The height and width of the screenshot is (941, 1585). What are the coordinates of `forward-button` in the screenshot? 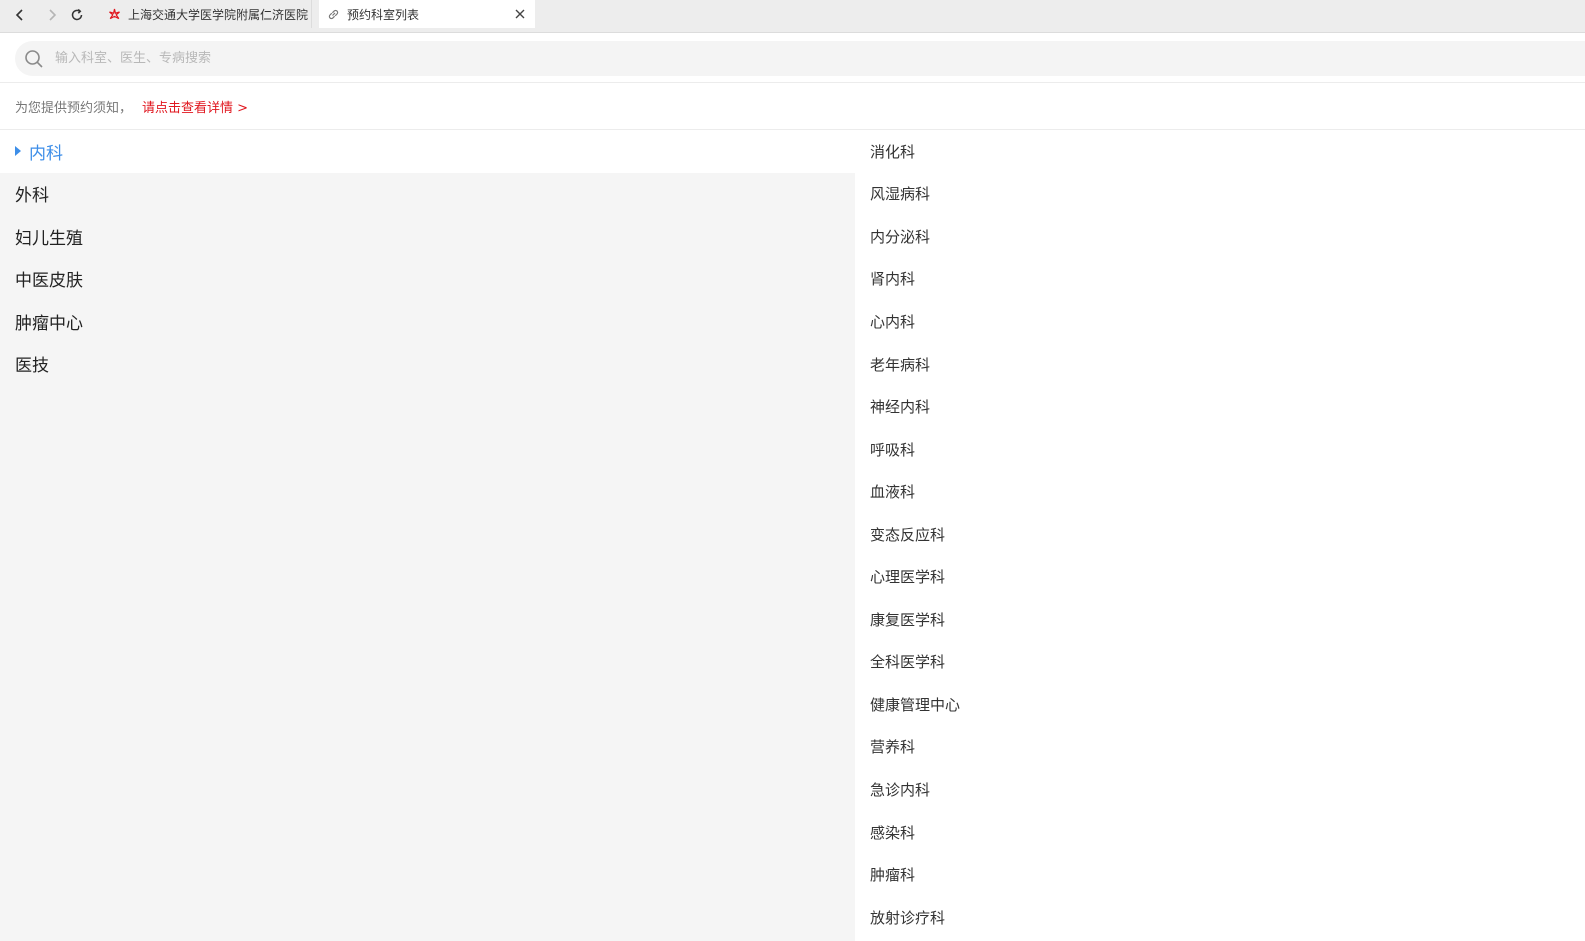 It's located at (52, 15).